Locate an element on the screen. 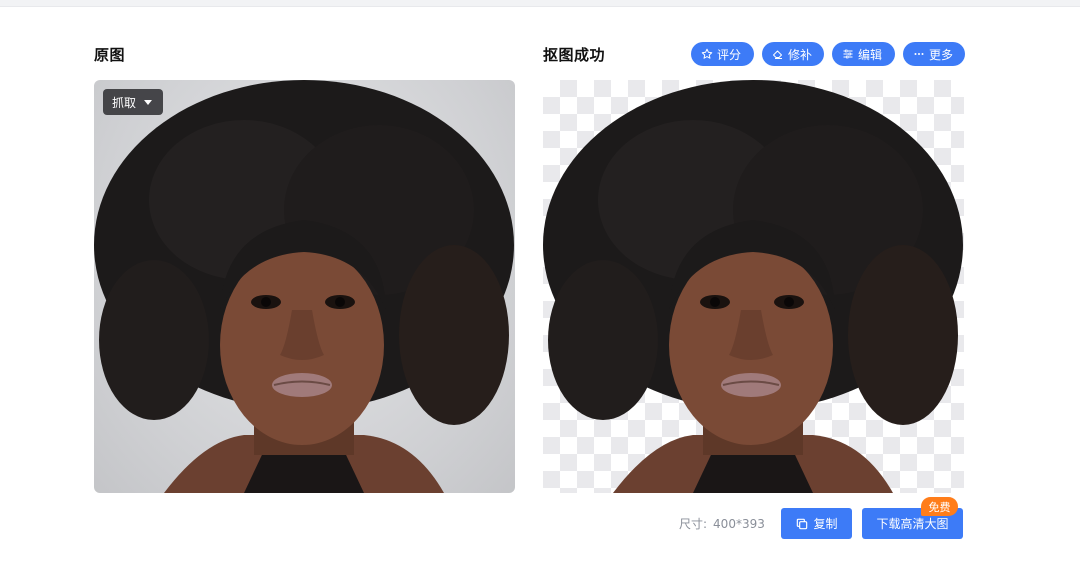 The height and width of the screenshot is (570, 1080). size-info: 尺寸: 400*393 is located at coordinates (722, 523).